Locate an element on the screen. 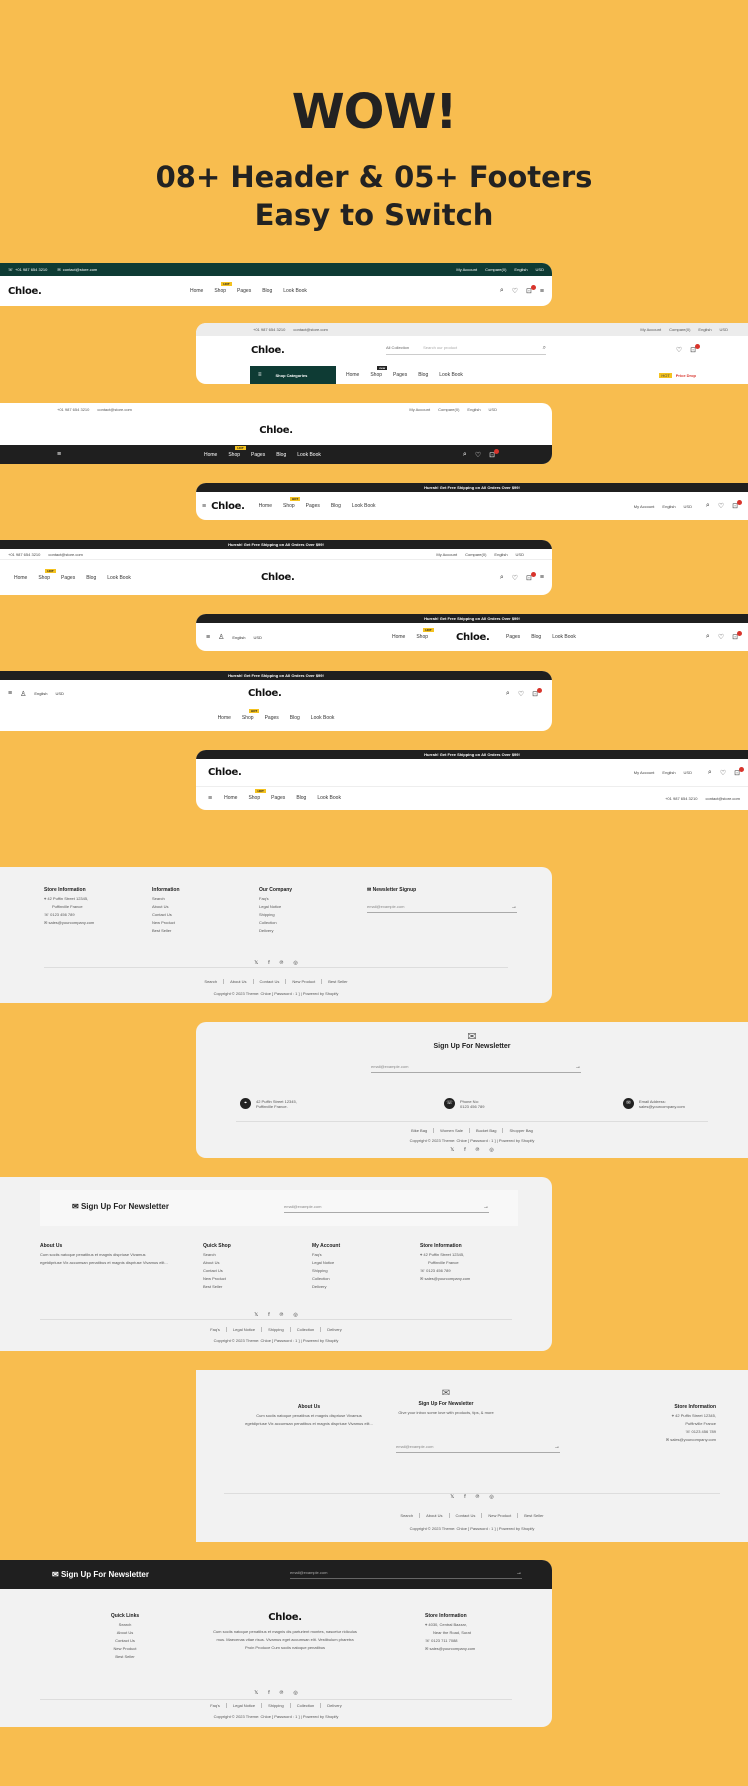 The image size is (748, 1786). bottom-link: Faq's is located at coordinates (215, 1329).